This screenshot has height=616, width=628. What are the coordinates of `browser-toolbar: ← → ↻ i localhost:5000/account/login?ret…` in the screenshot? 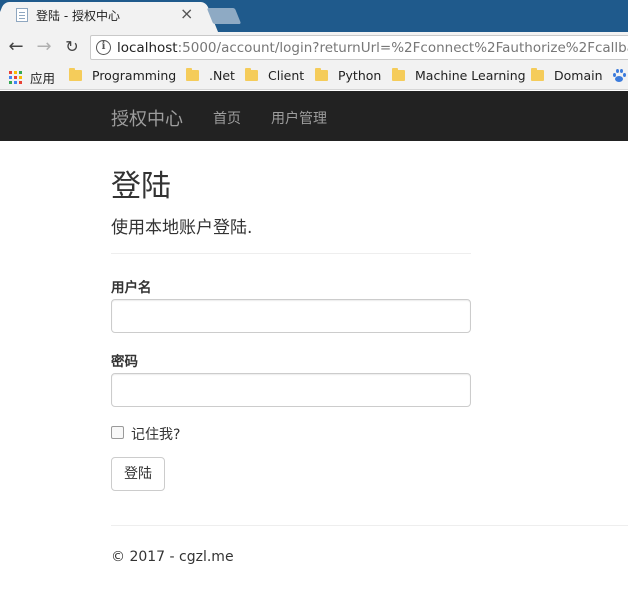 It's located at (314, 47).